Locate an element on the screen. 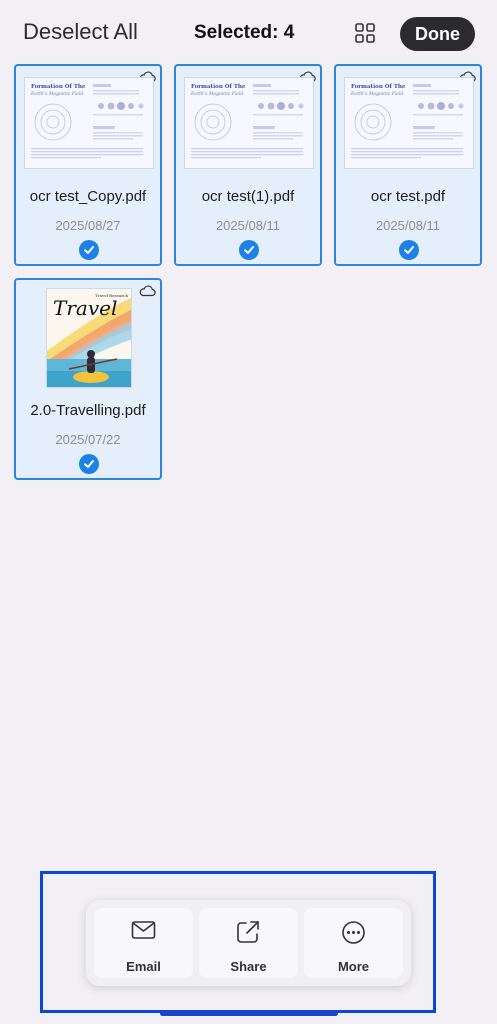 This screenshot has width=497, height=1024. file-name: ocr test(1).pdf is located at coordinates (248, 196).